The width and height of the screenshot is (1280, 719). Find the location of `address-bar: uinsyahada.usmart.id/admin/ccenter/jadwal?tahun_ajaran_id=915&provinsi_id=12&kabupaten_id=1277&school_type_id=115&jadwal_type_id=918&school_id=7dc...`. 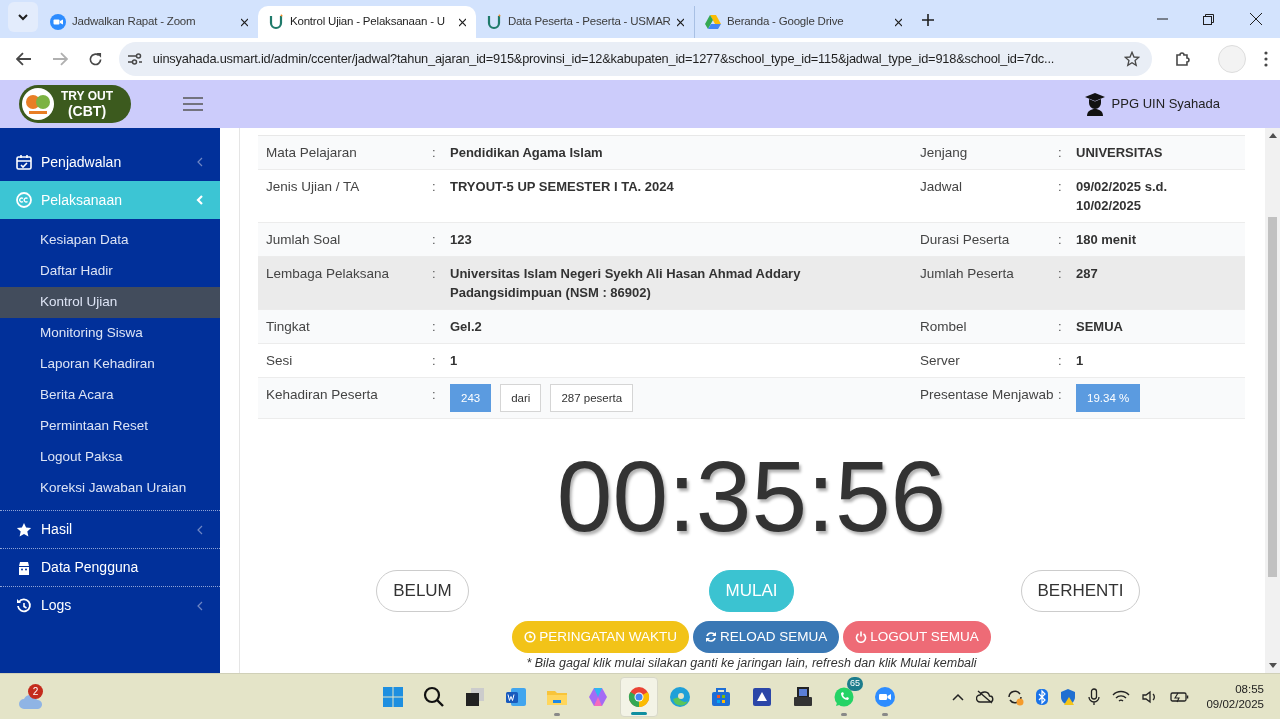

address-bar: uinsyahada.usmart.id/admin/ccenter/jadwal?tahun_ajaran_id=915&provinsi_id=12&kabupaten_id=1277&school_type_id=115&jadwal_type_id=918&school_id=7dc... is located at coordinates (635, 59).